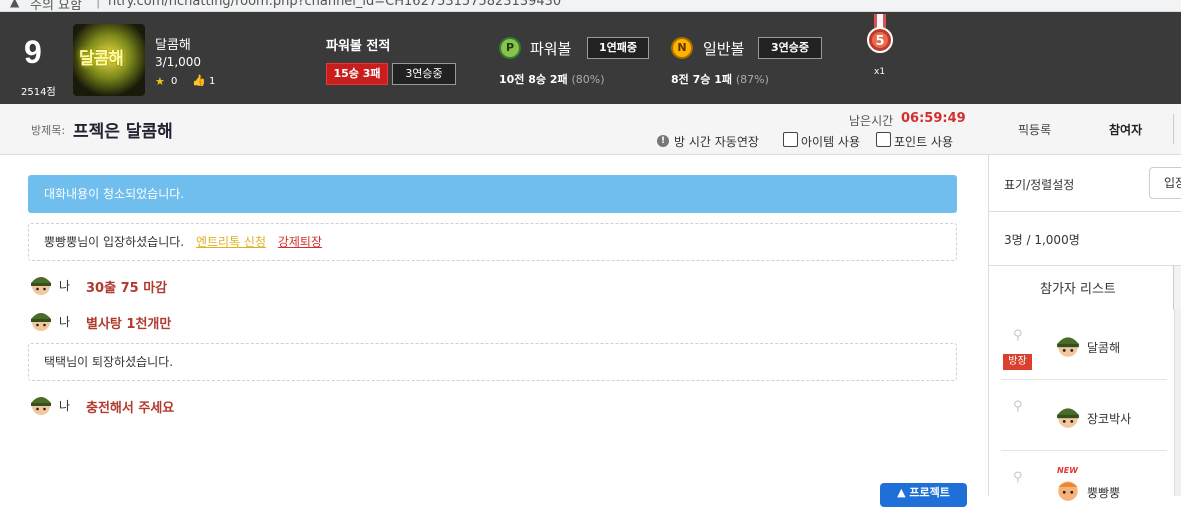 The image size is (1181, 522). Describe the element at coordinates (492, 242) in the screenshot. I see `join-notice-box: 뿡빵뿡님이 입장하셨습니다. 엔트리톡 신청 강제퇴장` at that location.